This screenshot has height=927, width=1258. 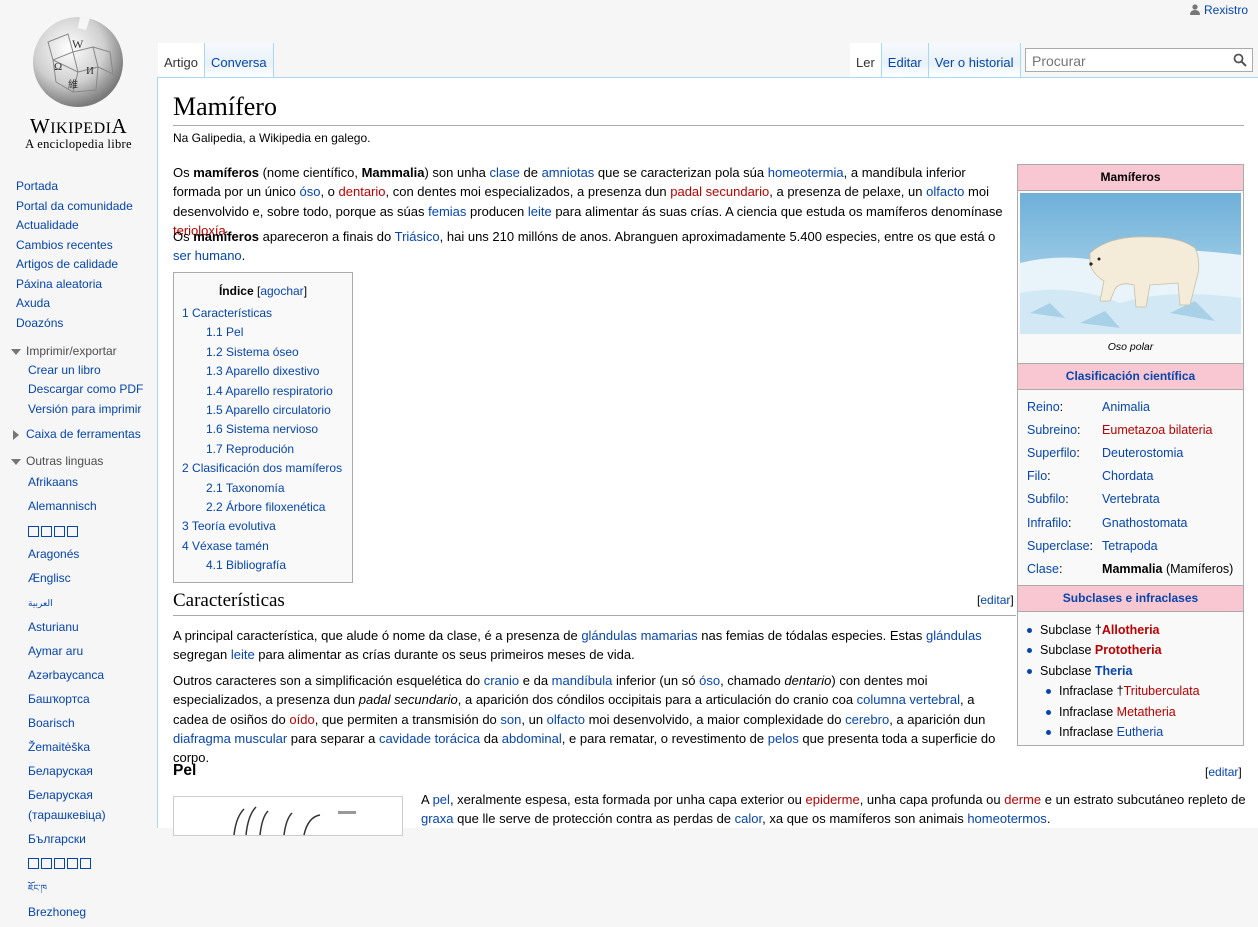 What do you see at coordinates (1128, 650) in the screenshot?
I see `subclass-link: Prototheria` at bounding box center [1128, 650].